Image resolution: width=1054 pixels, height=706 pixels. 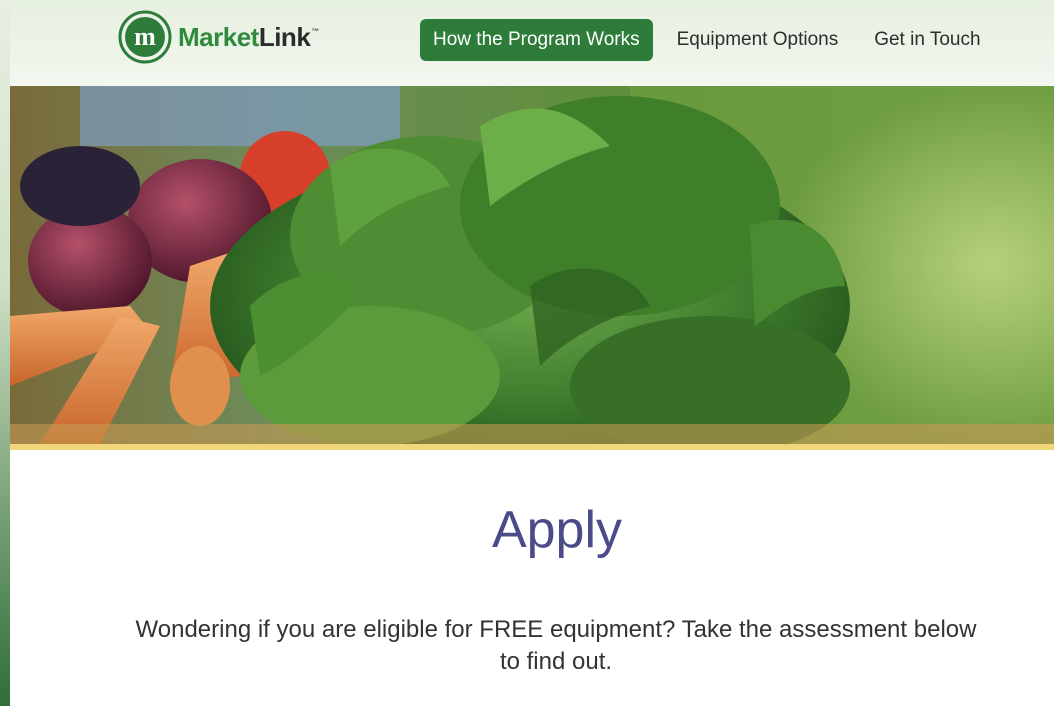 I want to click on logo-text-market: Market, so click(x=218, y=37).